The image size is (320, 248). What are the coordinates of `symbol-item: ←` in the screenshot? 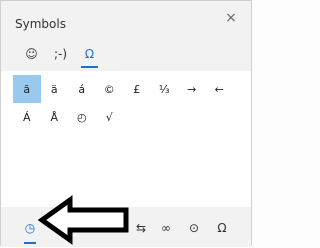 It's located at (220, 89).